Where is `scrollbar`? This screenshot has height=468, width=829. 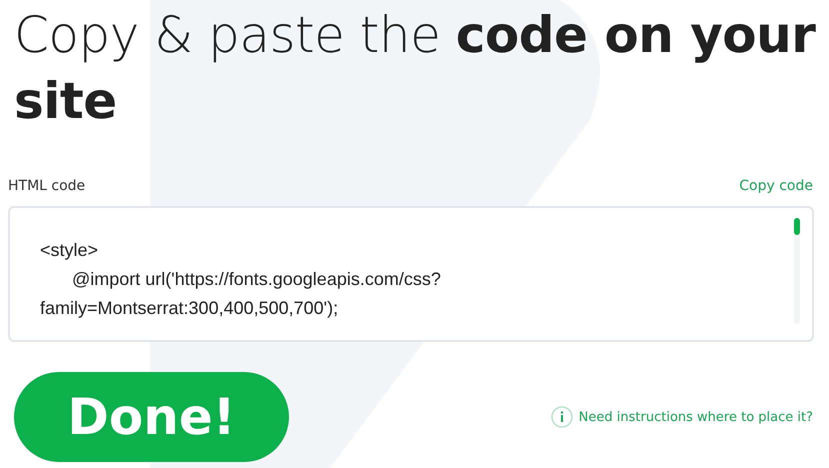 scrollbar is located at coordinates (797, 271).